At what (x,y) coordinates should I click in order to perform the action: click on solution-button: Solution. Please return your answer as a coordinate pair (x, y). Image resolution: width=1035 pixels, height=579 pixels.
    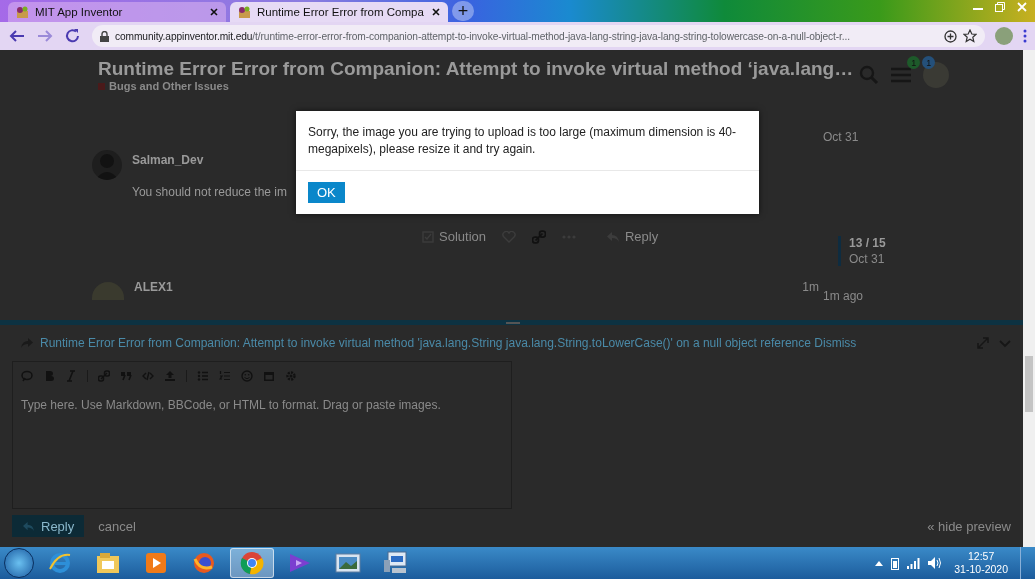
    Looking at the image, I should click on (454, 236).